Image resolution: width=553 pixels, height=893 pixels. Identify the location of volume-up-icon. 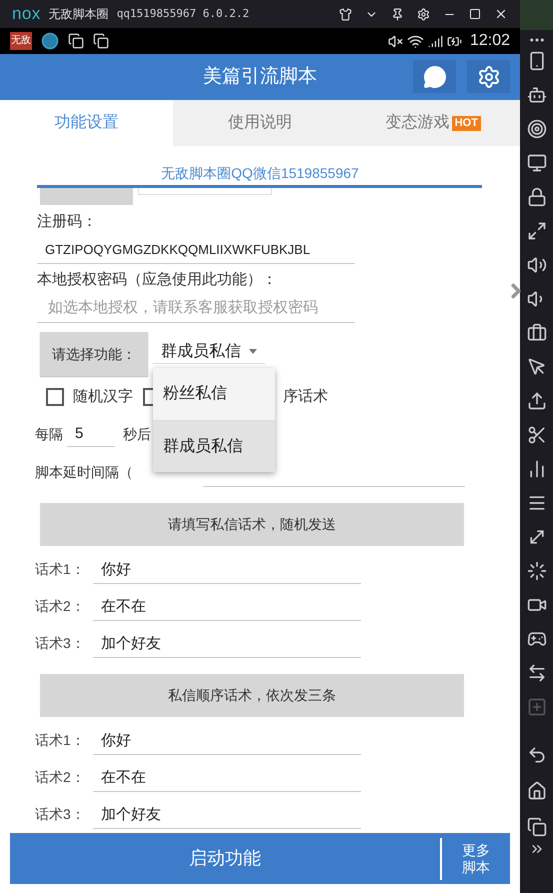
(536, 265).